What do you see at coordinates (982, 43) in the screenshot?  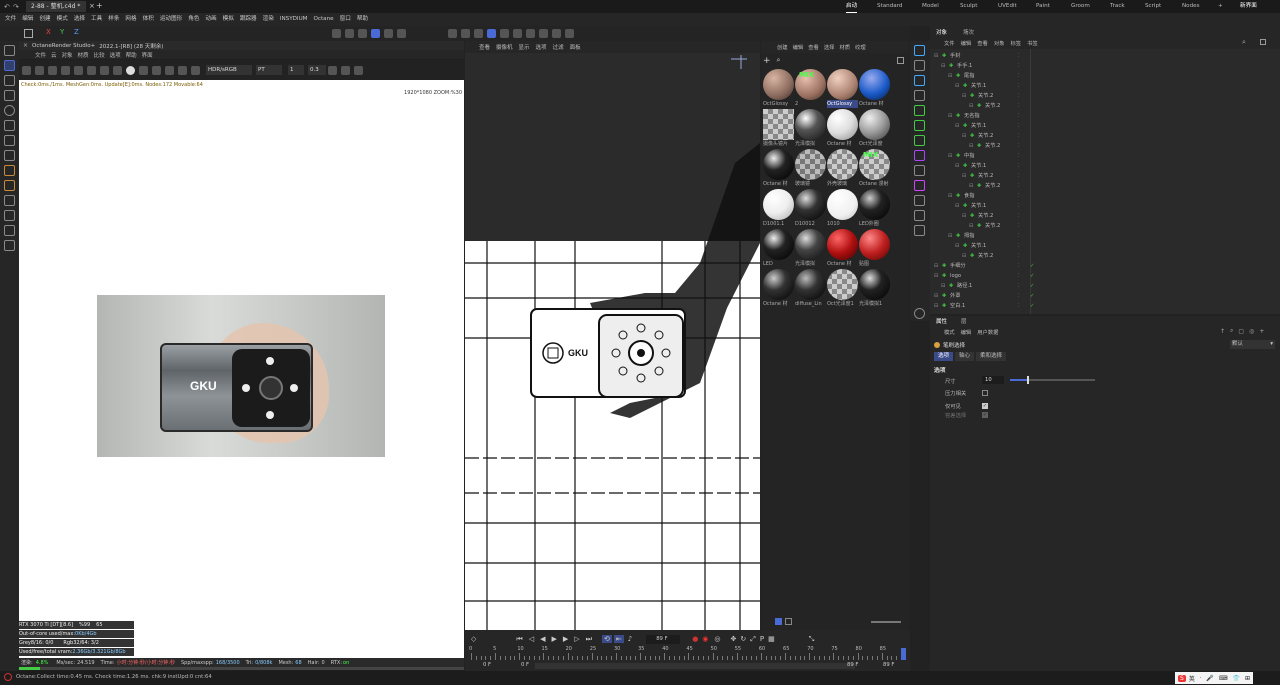 I see `obj-menu-view: 查看` at bounding box center [982, 43].